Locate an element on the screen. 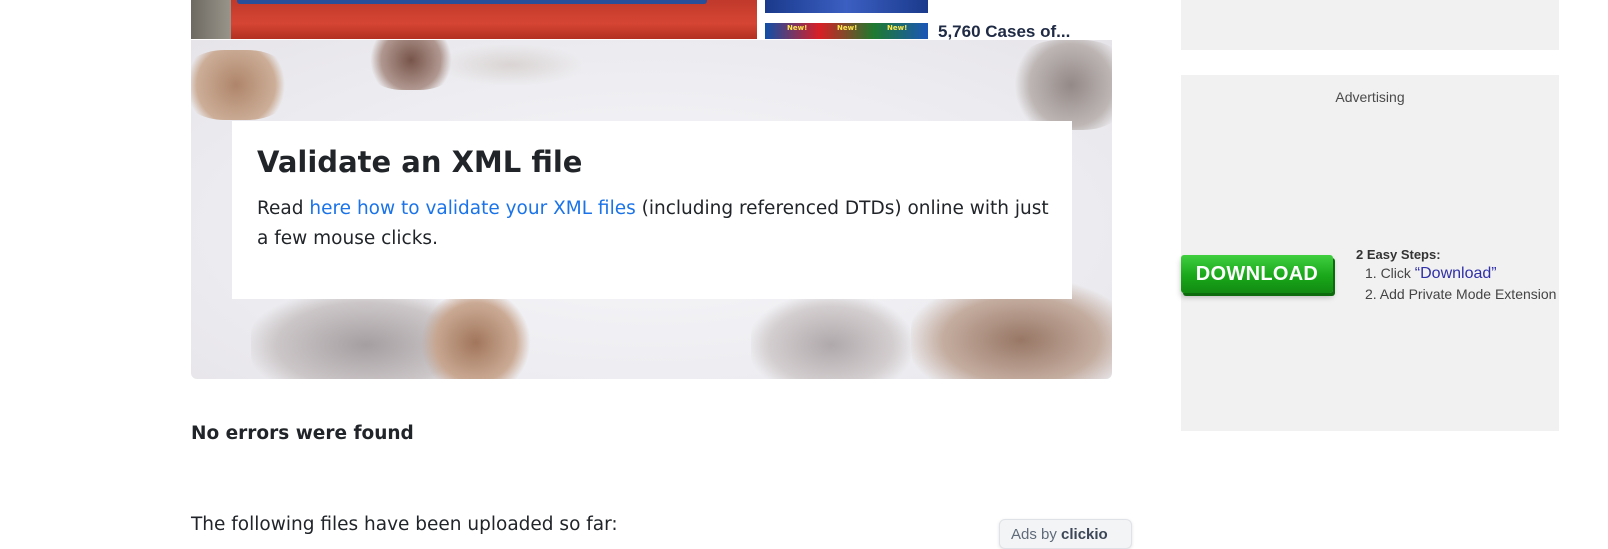 The height and width of the screenshot is (549, 1608). promo-image-side is located at coordinates (211, 19).